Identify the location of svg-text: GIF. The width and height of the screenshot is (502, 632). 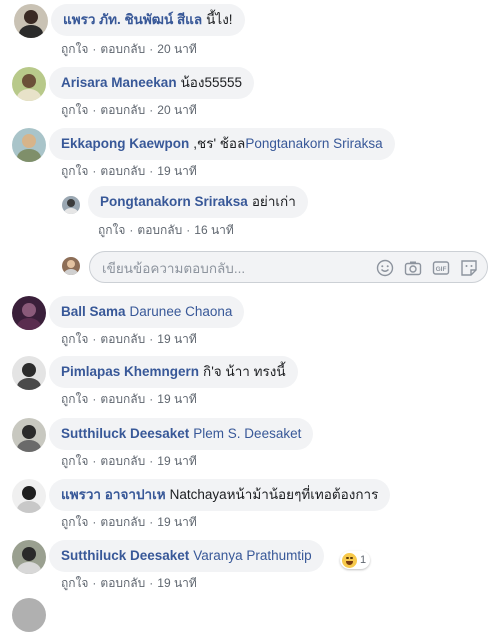
(441, 269).